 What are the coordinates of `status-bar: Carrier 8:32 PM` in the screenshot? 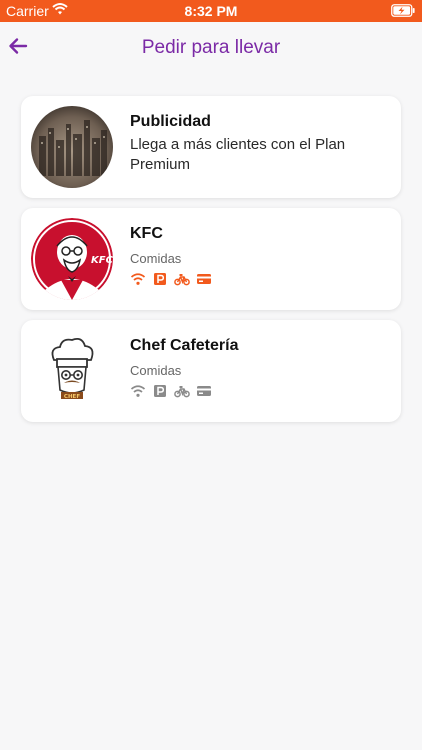 It's located at (211, 11).